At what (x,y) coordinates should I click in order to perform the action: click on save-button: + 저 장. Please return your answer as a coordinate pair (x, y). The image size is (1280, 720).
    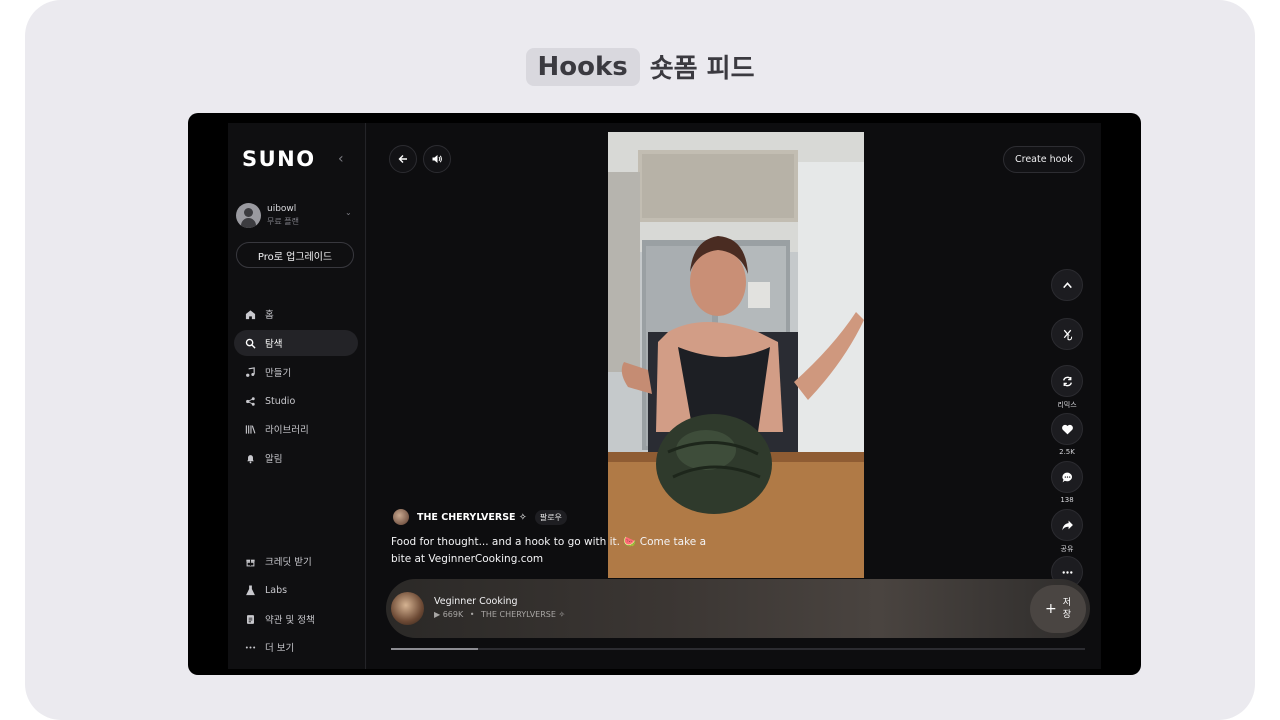
    Looking at the image, I should click on (1058, 609).